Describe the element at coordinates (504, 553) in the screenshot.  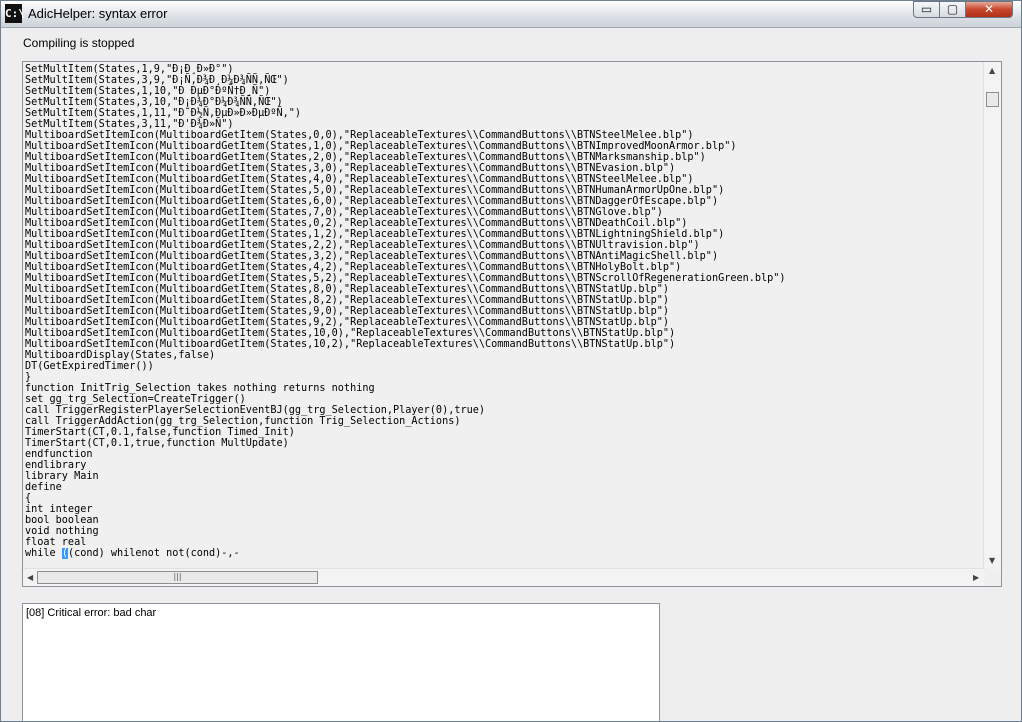
I see `code-line-error: while ((cond) whilenot not(cond)-,-` at that location.